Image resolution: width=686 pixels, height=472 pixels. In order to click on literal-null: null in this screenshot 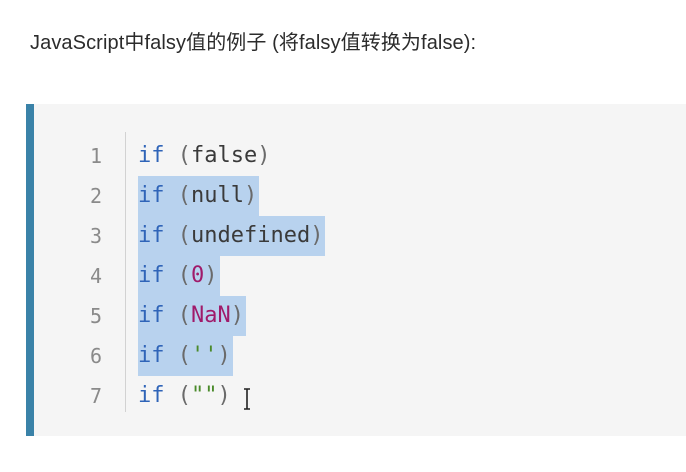, I will do `click(217, 195)`.